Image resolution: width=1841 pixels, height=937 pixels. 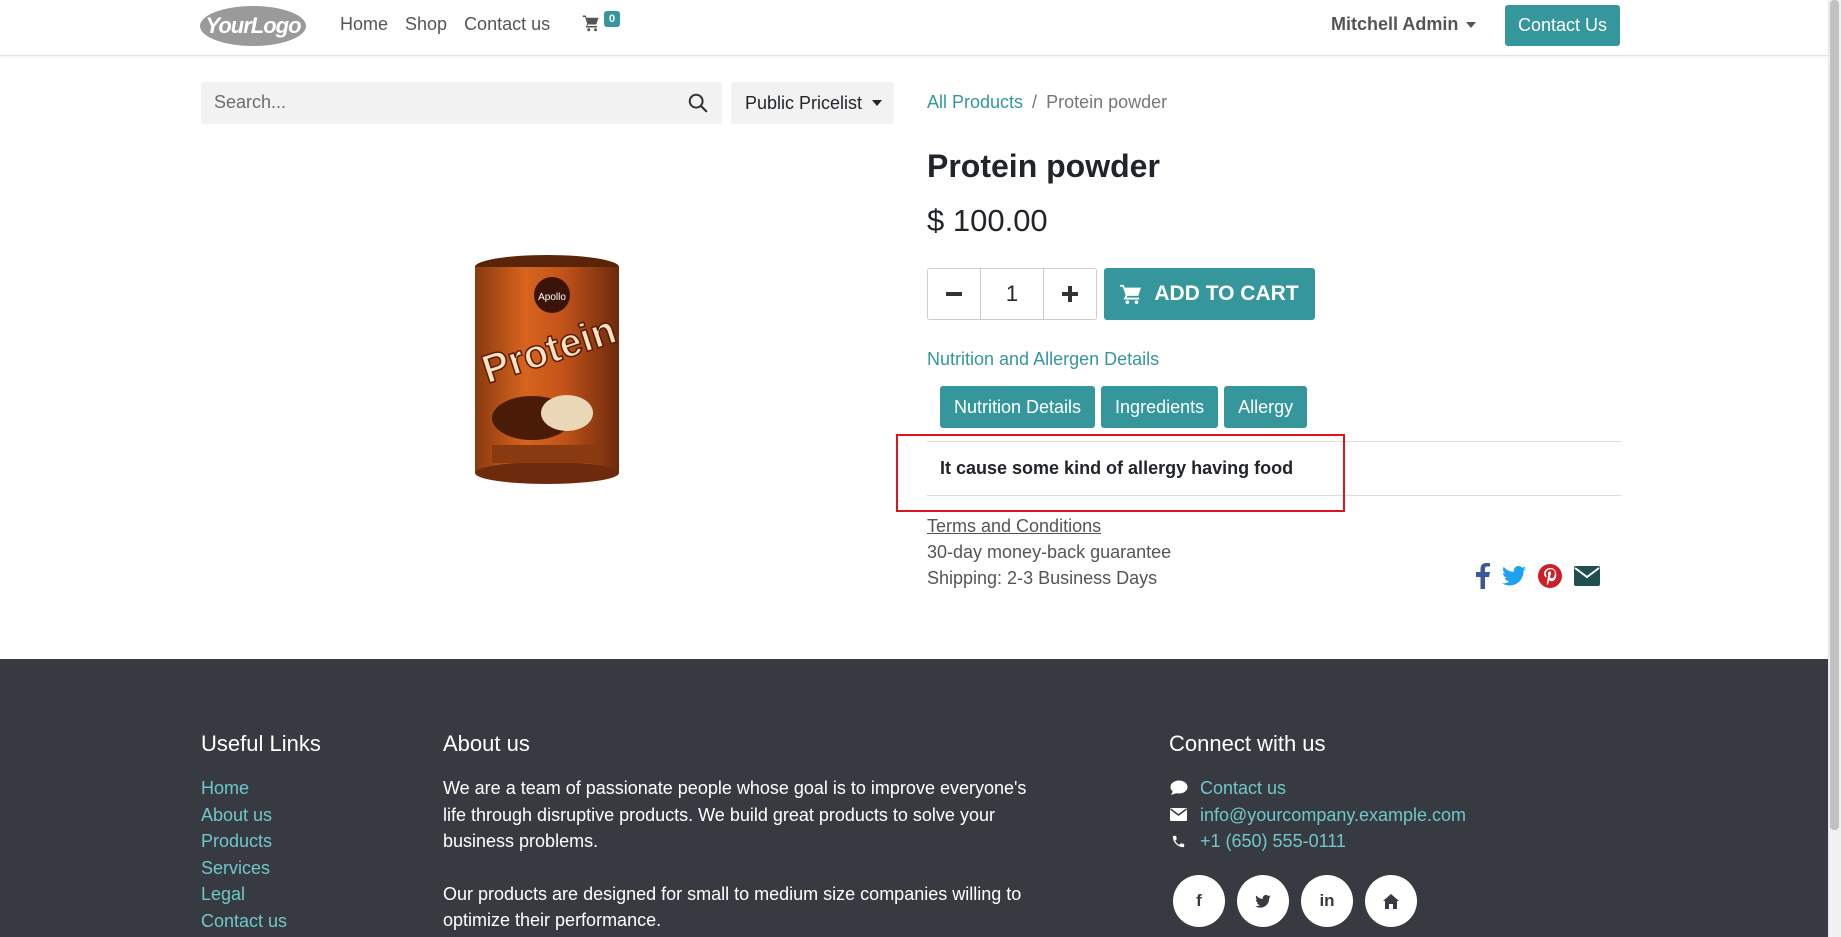 What do you see at coordinates (1014, 526) in the screenshot?
I see `terms-and-conditions-link: Terms and Conditions` at bounding box center [1014, 526].